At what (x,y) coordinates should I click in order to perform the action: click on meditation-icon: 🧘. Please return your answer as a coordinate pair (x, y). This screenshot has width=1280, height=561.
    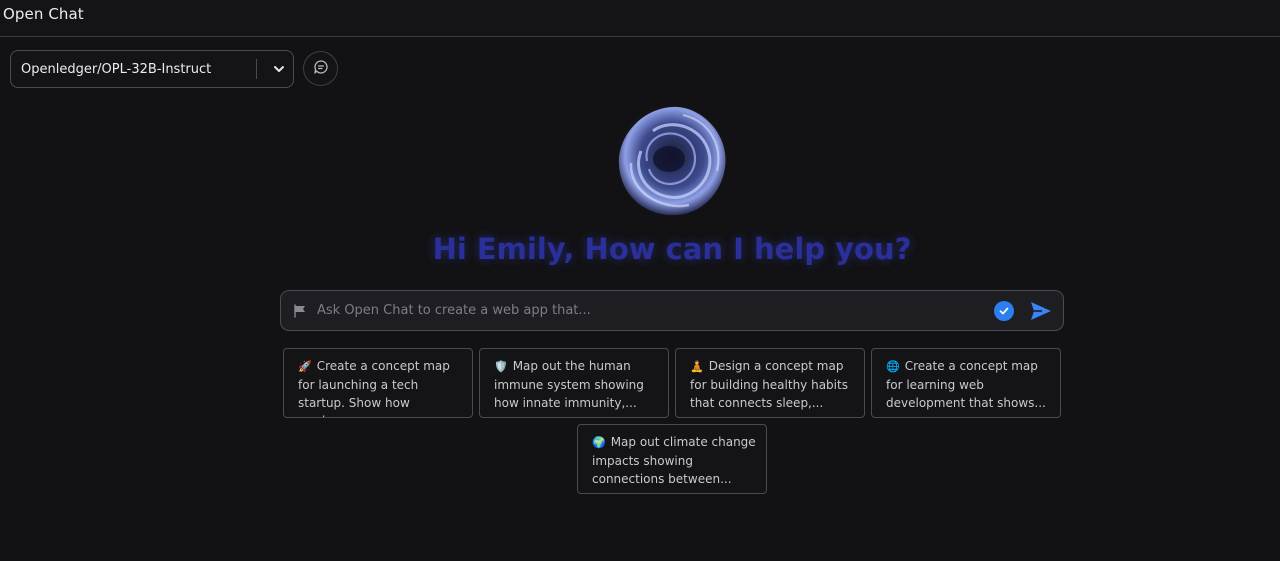
    Looking at the image, I should click on (697, 366).